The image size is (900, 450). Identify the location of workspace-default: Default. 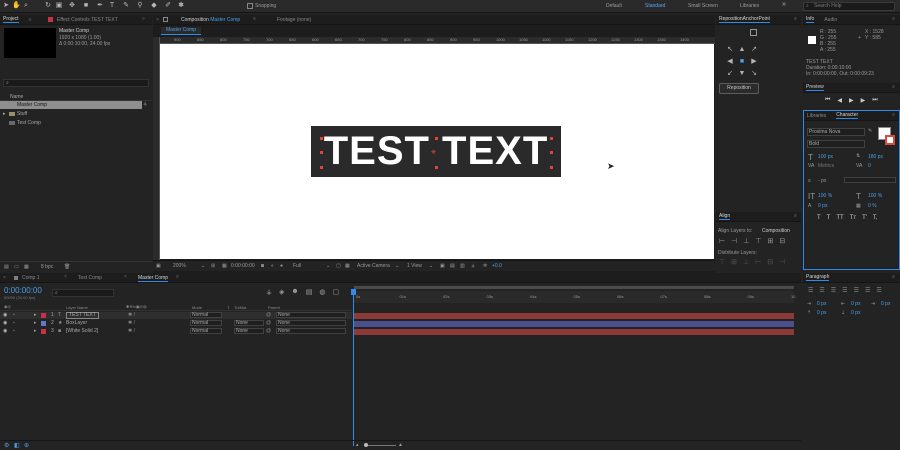
(614, 6).